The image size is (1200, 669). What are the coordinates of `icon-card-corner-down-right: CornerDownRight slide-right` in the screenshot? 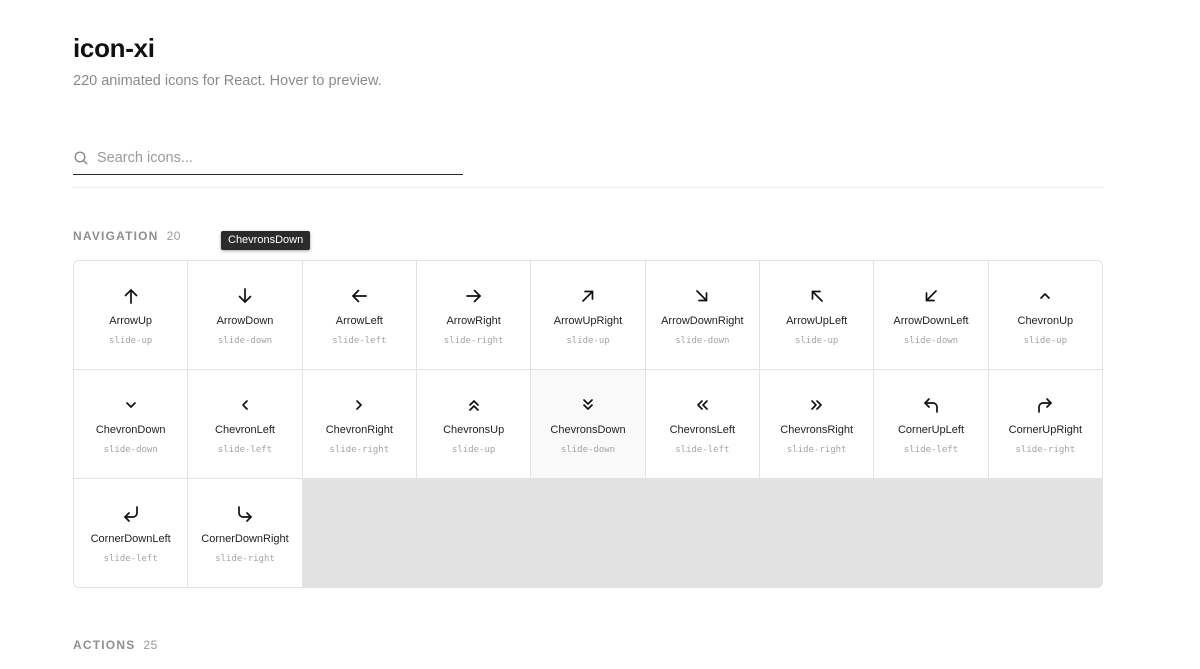 It's located at (245, 533).